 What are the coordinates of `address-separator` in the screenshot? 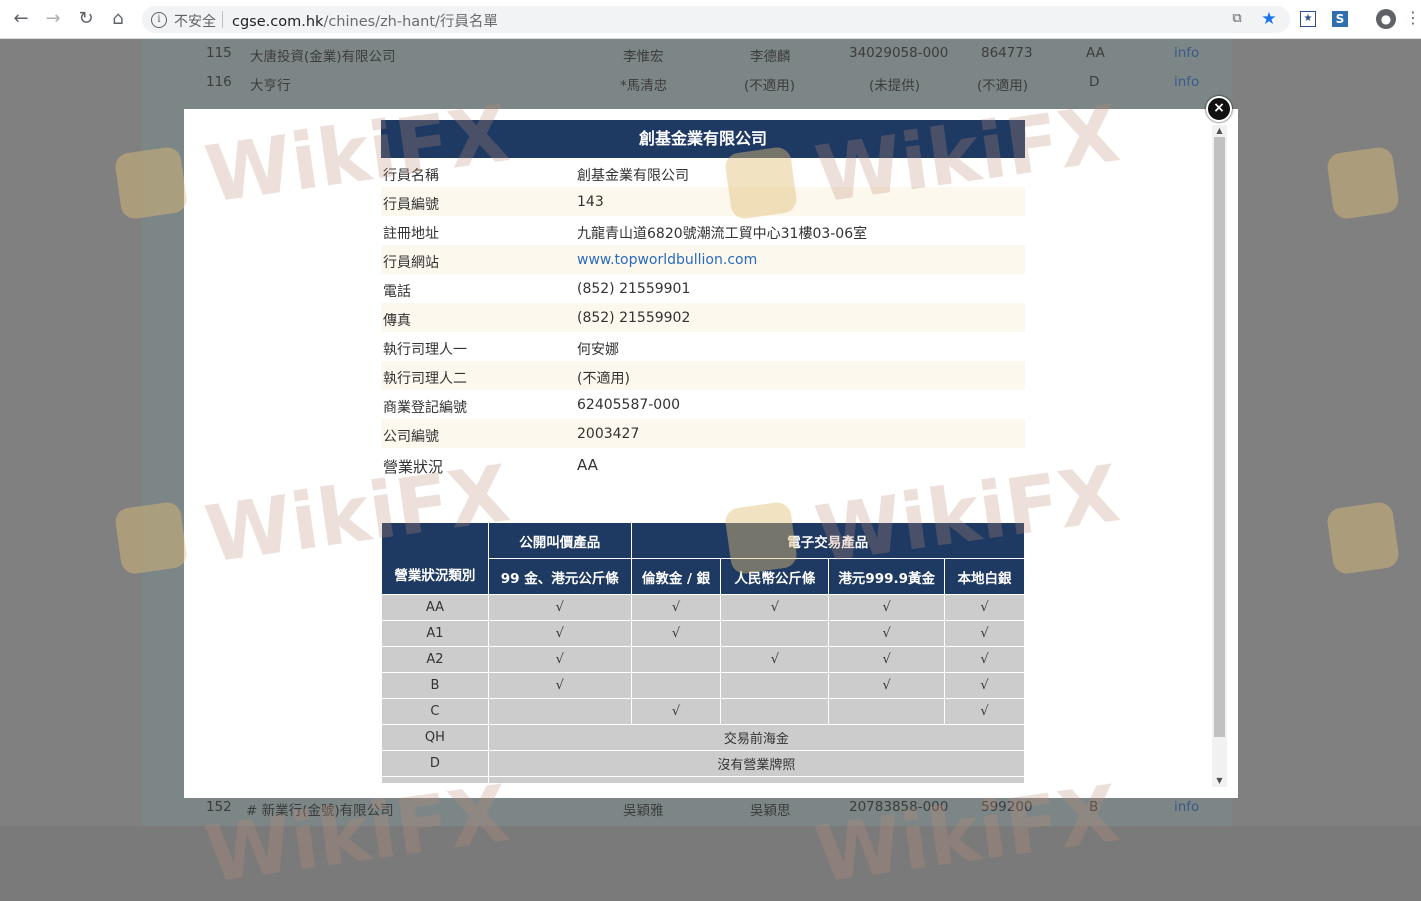 It's located at (222, 19).